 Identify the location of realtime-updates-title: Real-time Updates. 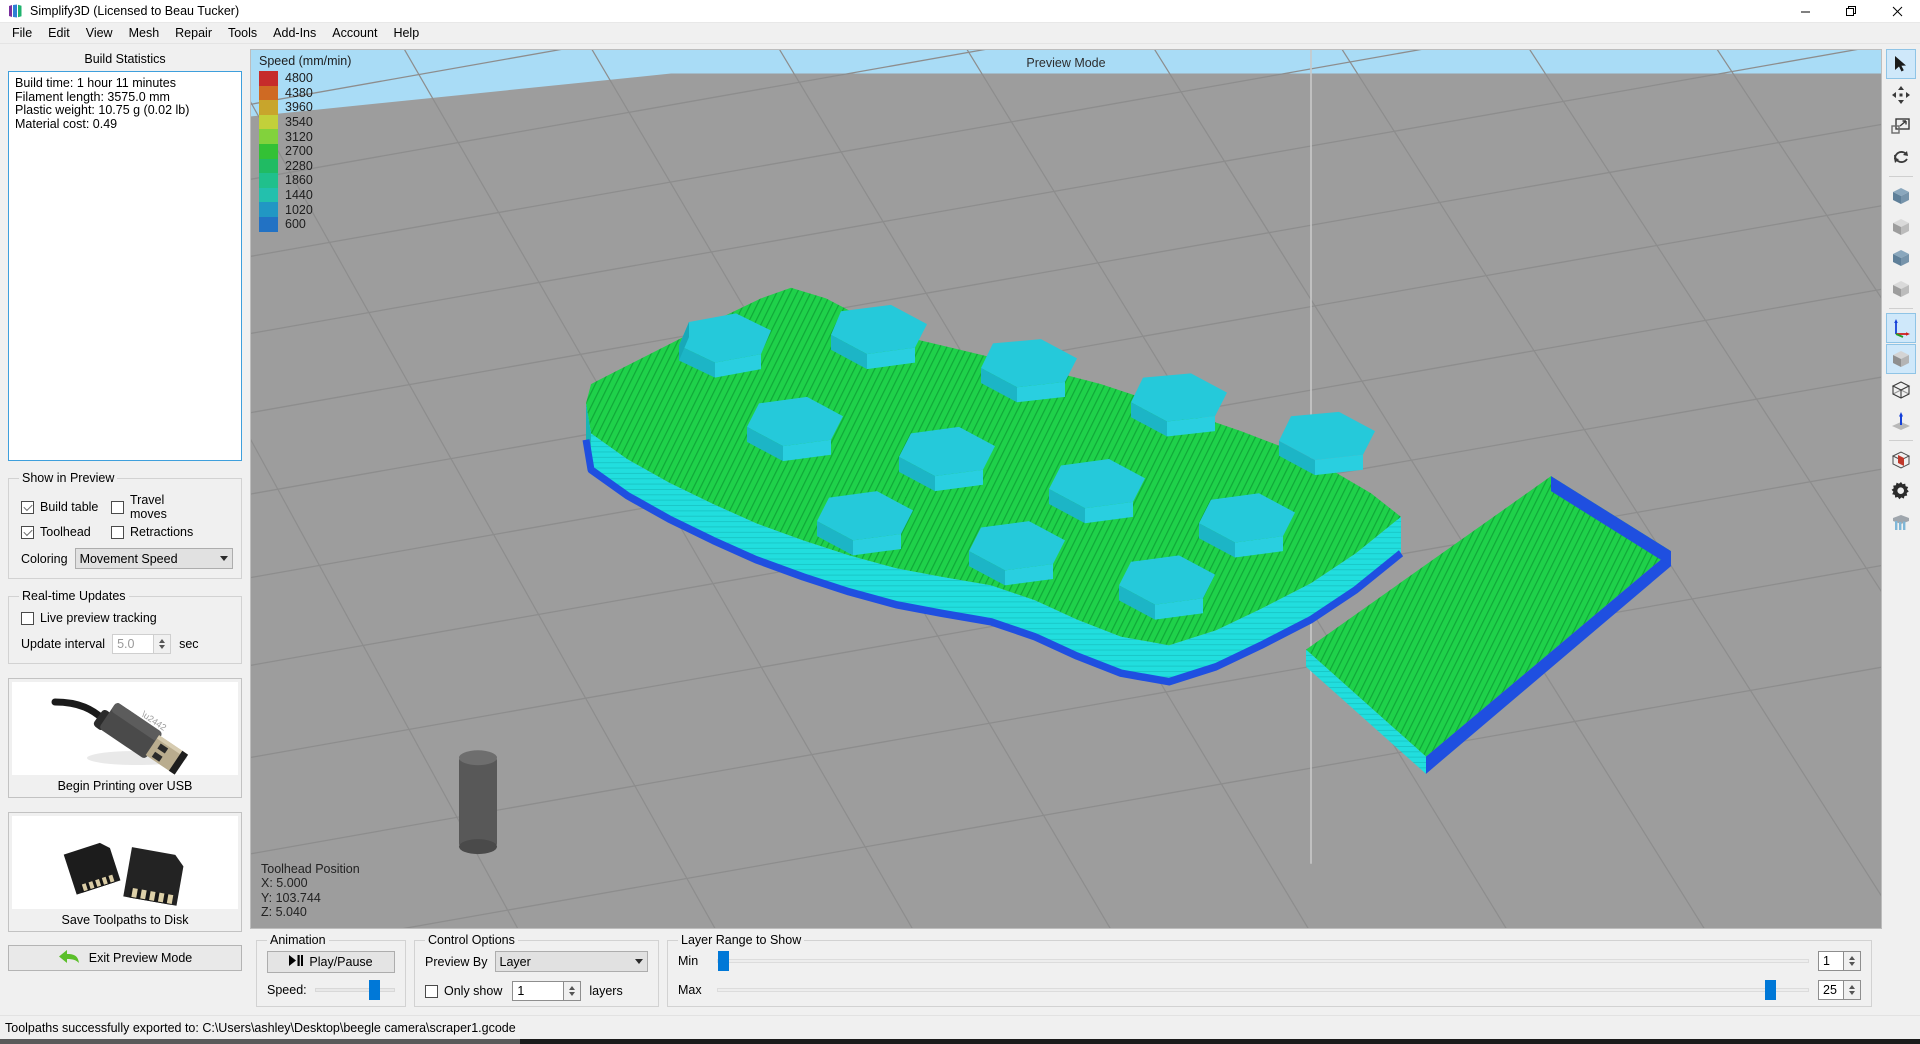
(74, 596).